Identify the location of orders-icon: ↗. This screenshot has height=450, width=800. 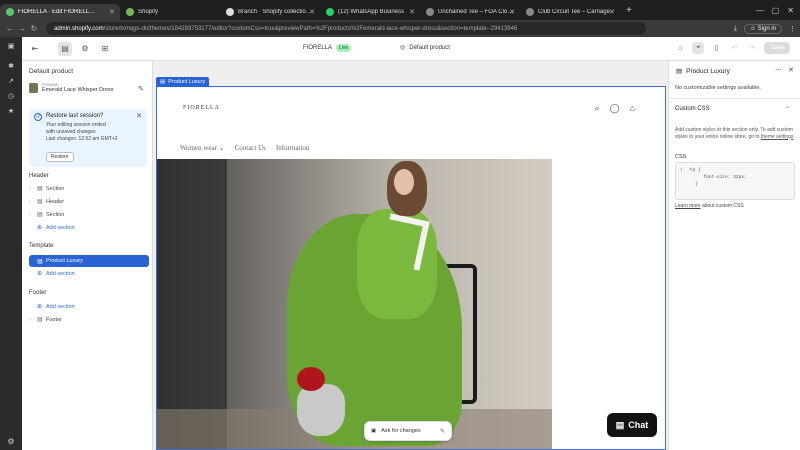
(11, 80).